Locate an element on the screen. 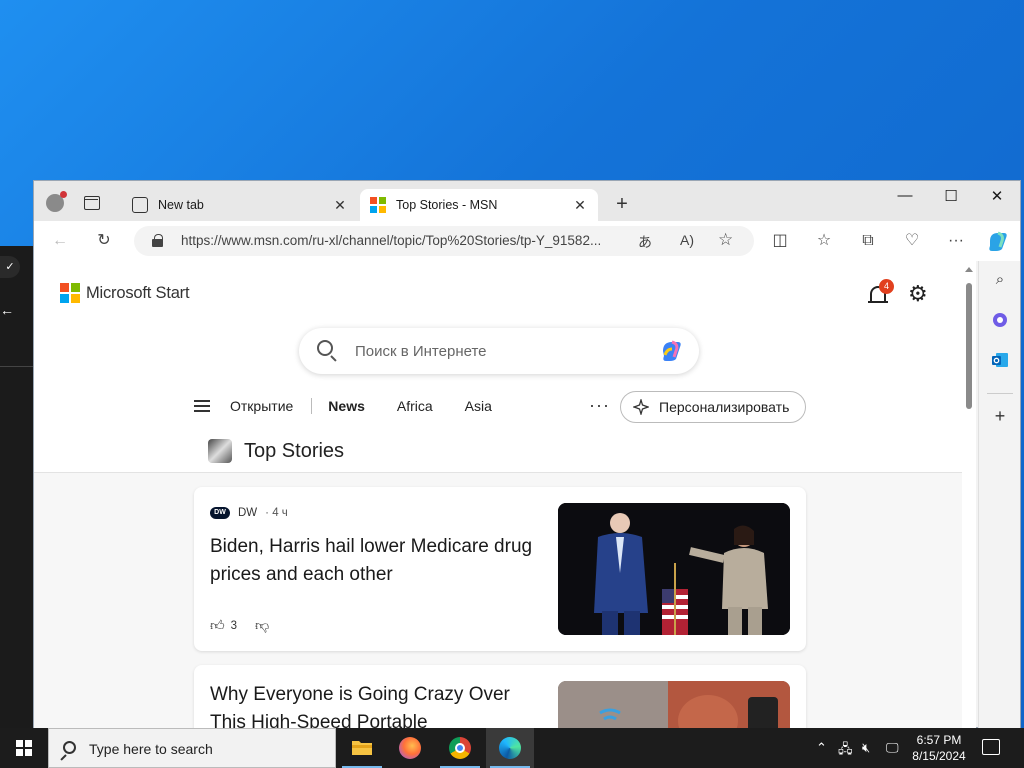 The width and height of the screenshot is (1024, 768). scrollbar-thumb is located at coordinates (969, 346).